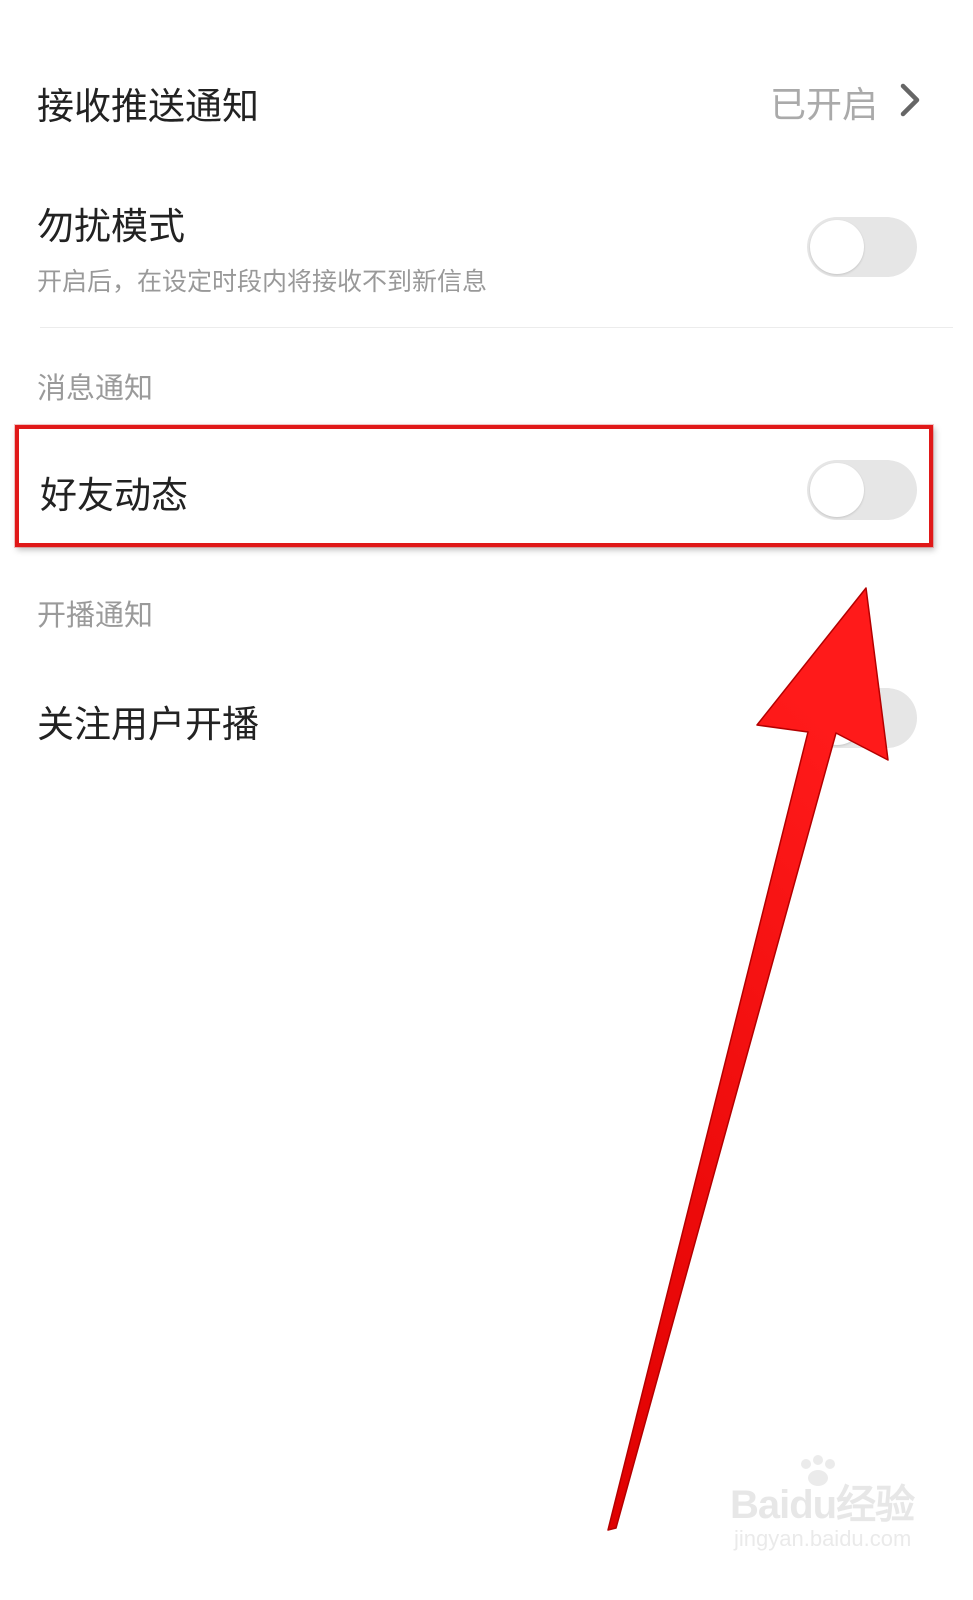 Image resolution: width=973 pixels, height=1600 pixels. Describe the element at coordinates (486, 250) in the screenshot. I see `dnd-mode-row: 勿扰模式 开启后，在设定时段内将接收不到新信息` at that location.